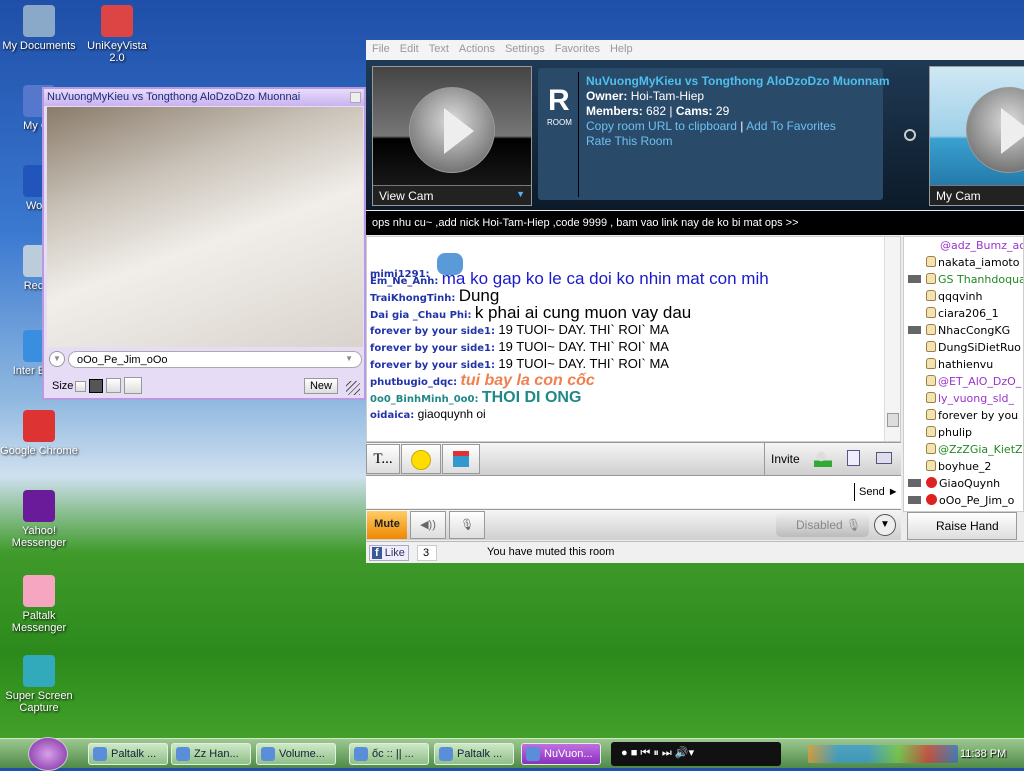 This screenshot has width=1024, height=771. What do you see at coordinates (883, 754) in the screenshot?
I see `system-tray` at bounding box center [883, 754].